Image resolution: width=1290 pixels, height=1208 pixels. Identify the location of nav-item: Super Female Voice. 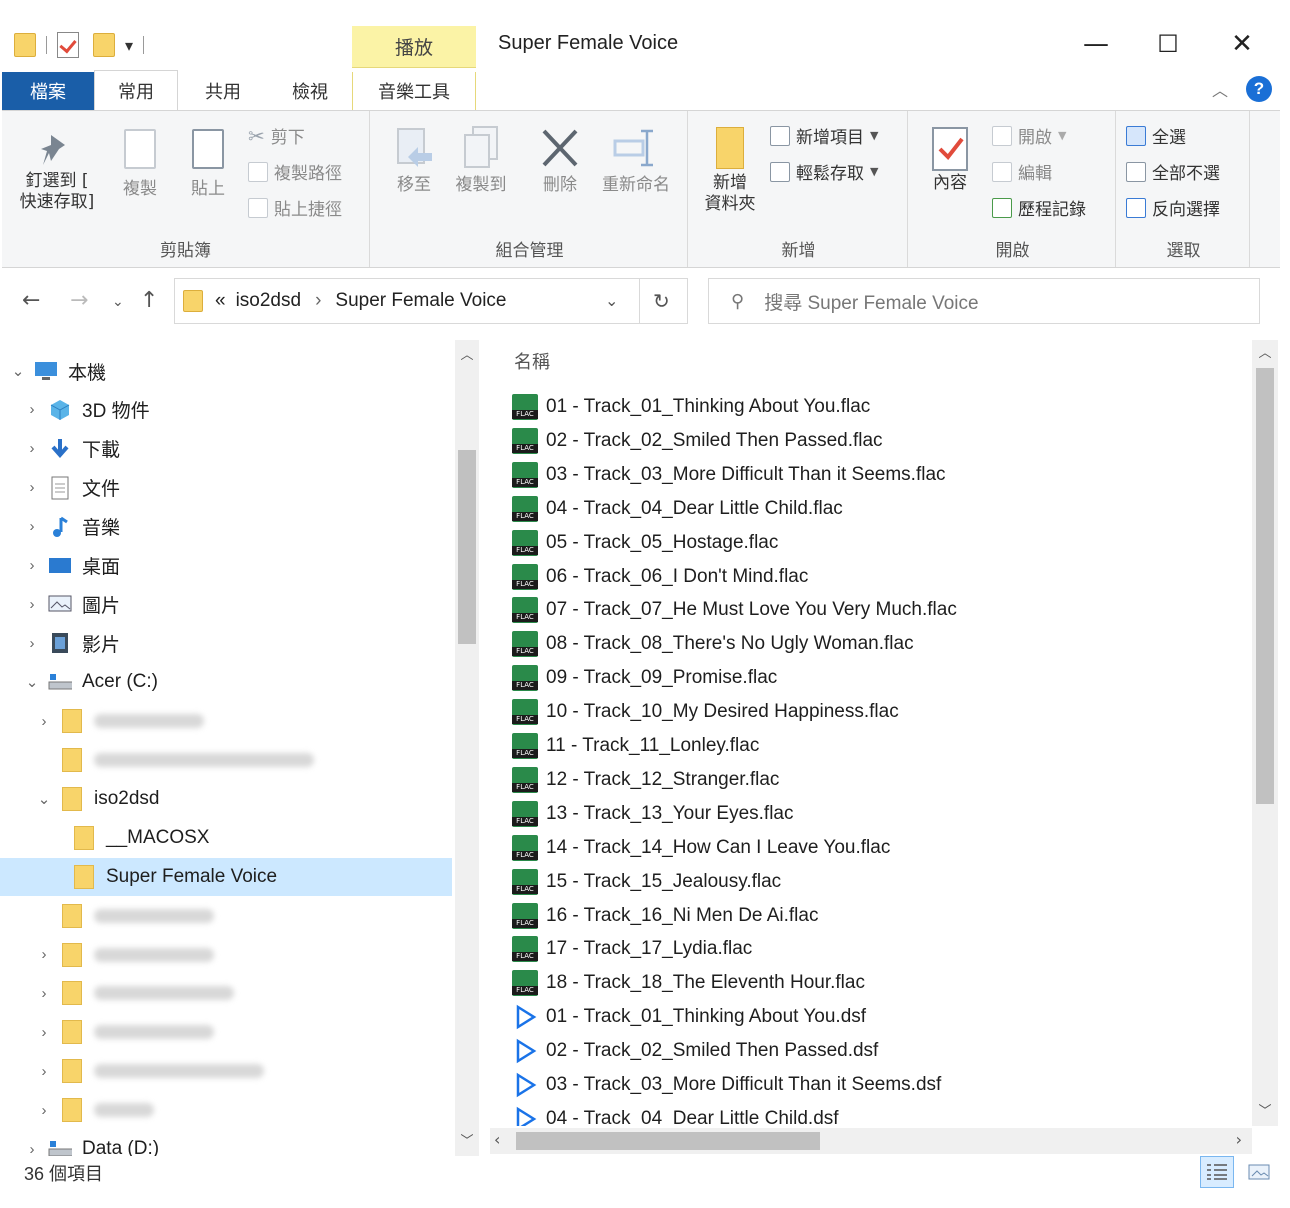
(226, 876).